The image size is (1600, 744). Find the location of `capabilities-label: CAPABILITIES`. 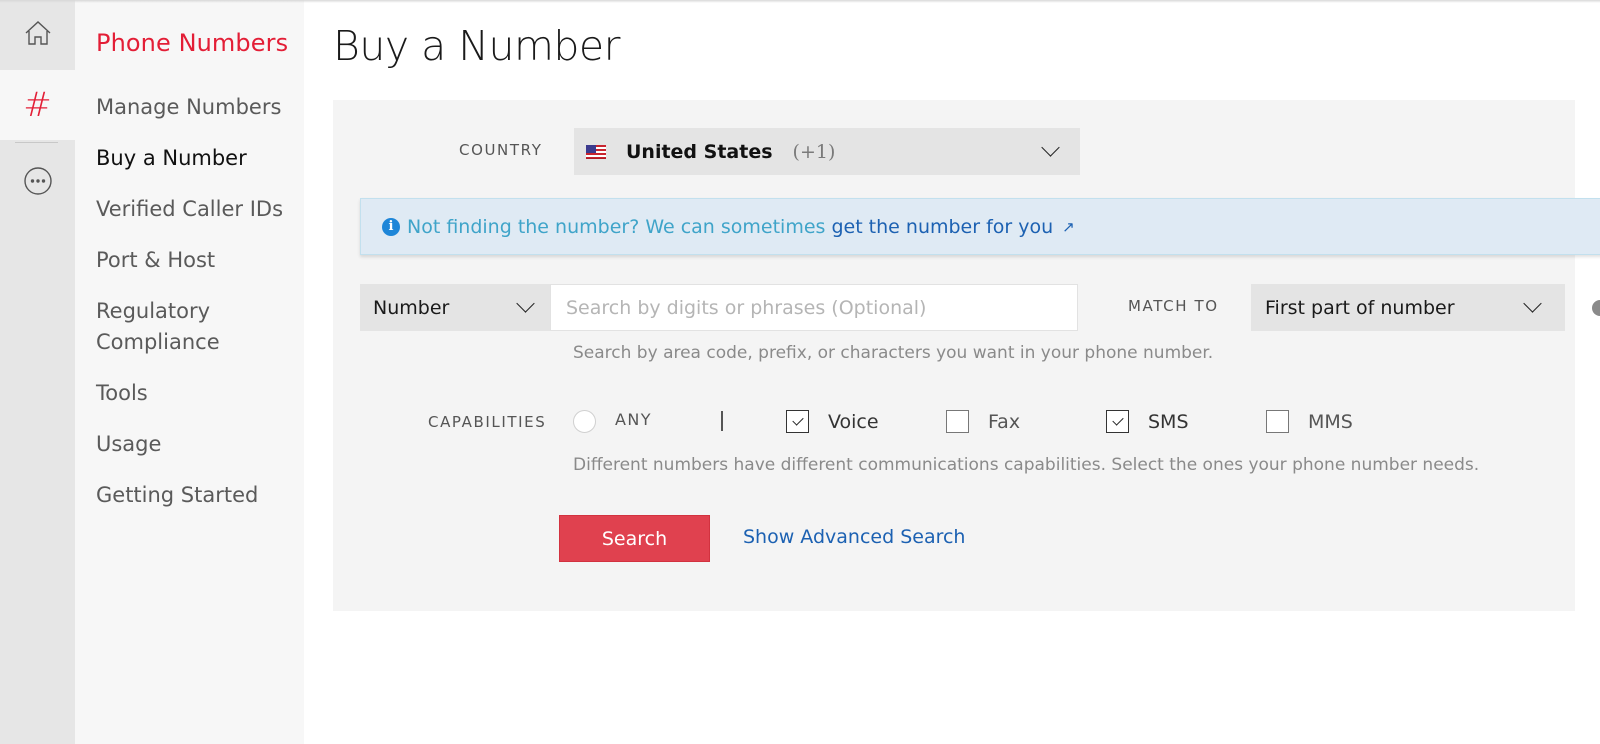

capabilities-label: CAPABILITIES is located at coordinates (487, 422).